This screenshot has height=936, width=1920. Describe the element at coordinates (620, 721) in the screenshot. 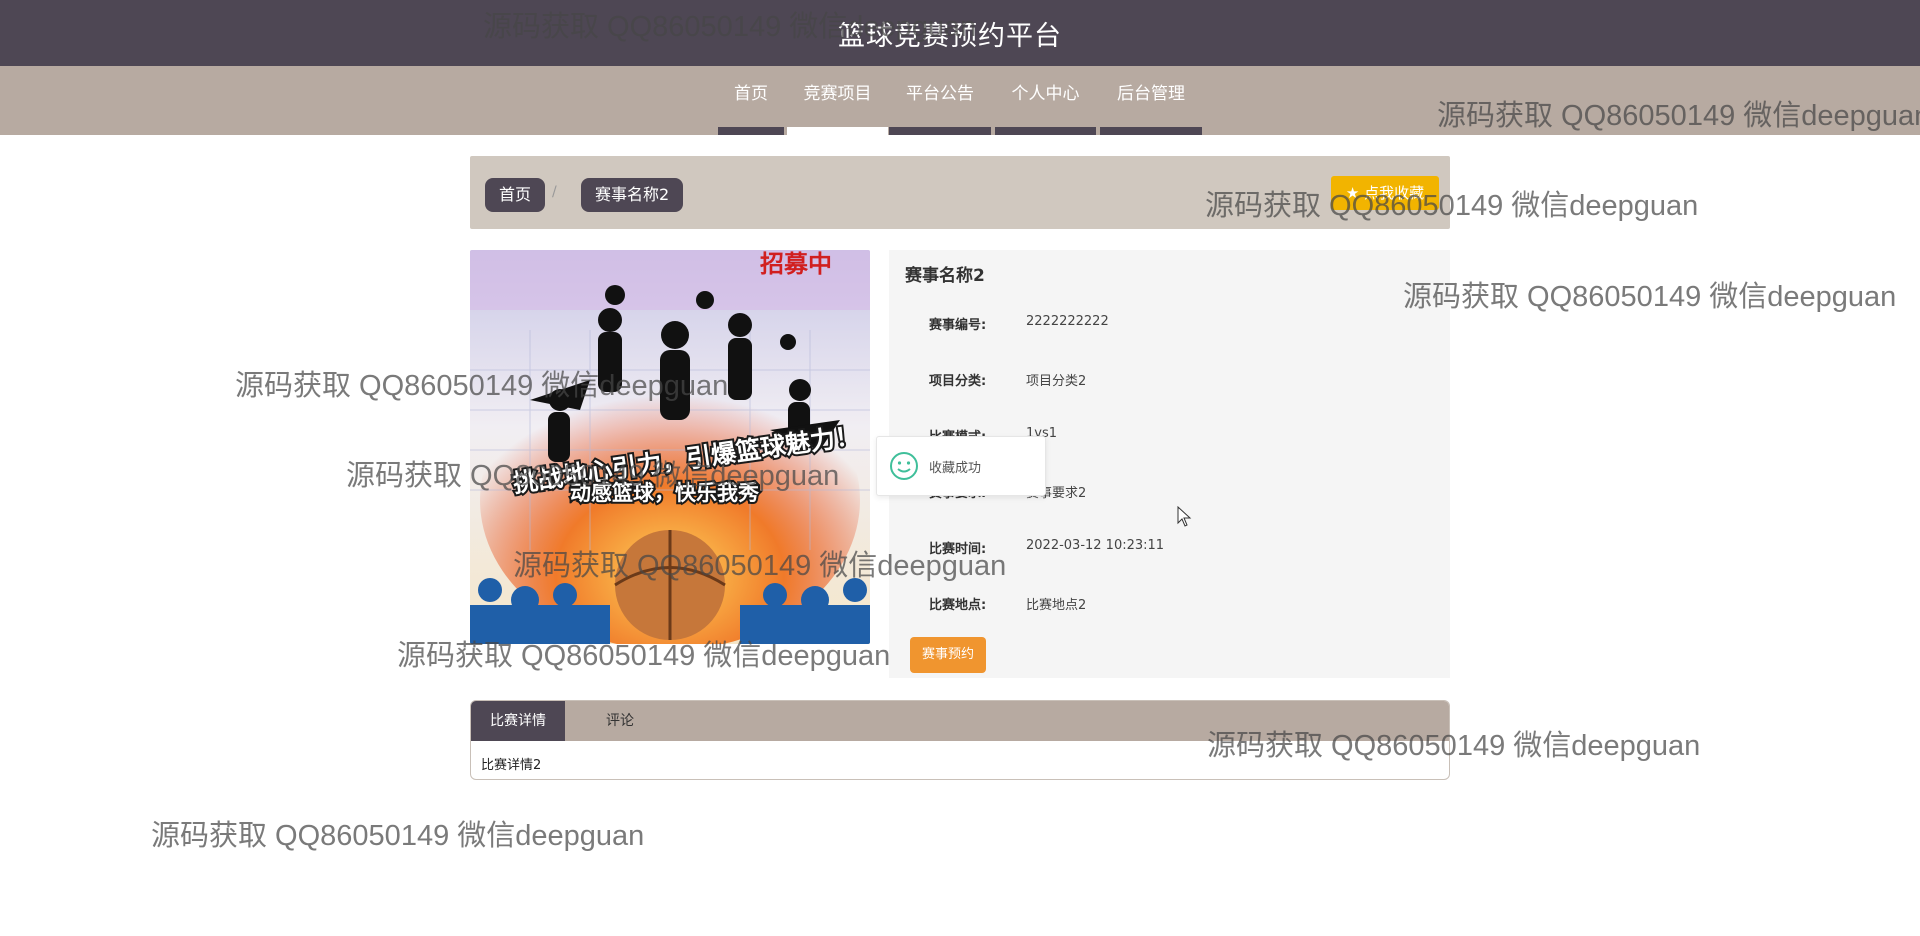

I see `tab-comments: 评论` at that location.